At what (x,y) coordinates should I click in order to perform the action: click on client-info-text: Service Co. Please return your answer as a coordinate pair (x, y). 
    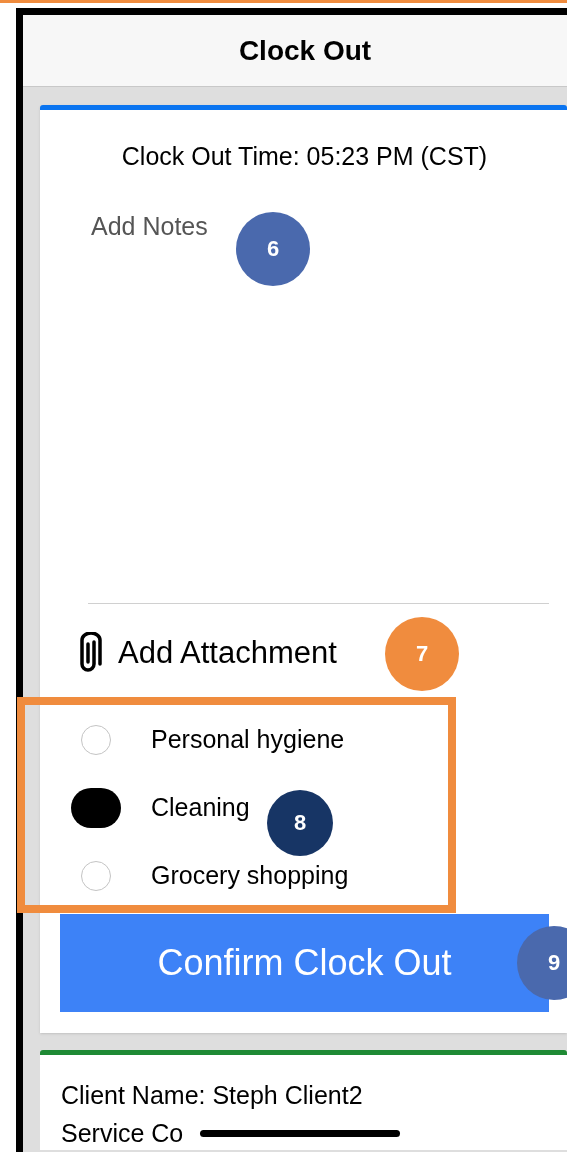
    Looking at the image, I should click on (122, 1133).